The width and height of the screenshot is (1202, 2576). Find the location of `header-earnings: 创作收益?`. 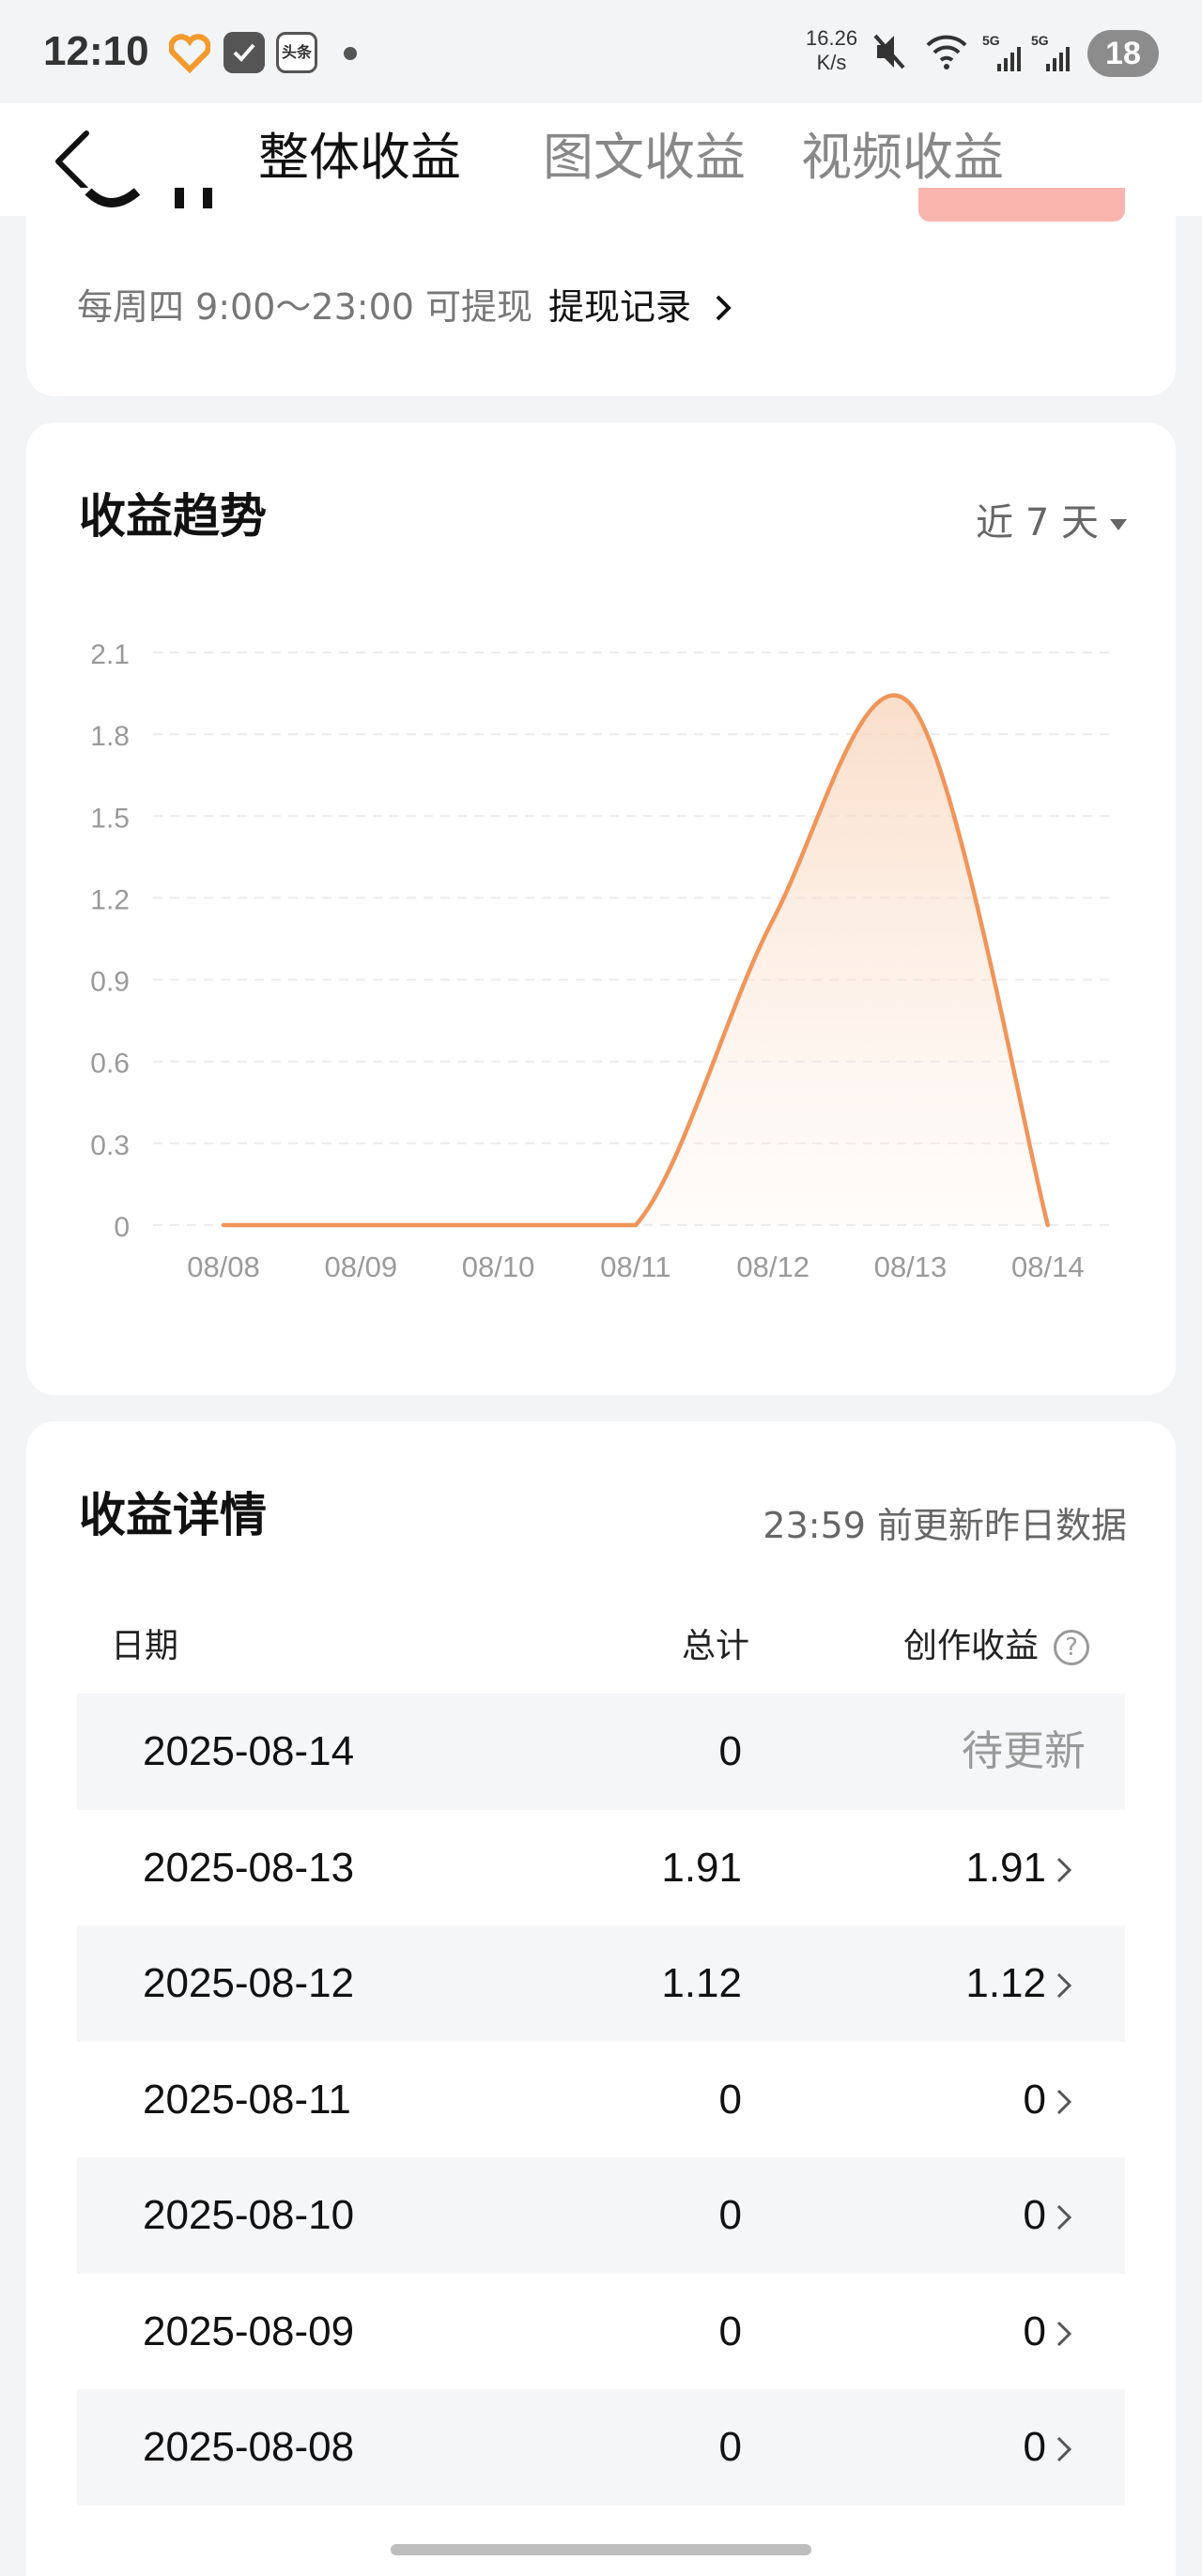

header-earnings: 创作收益? is located at coordinates (996, 1643).